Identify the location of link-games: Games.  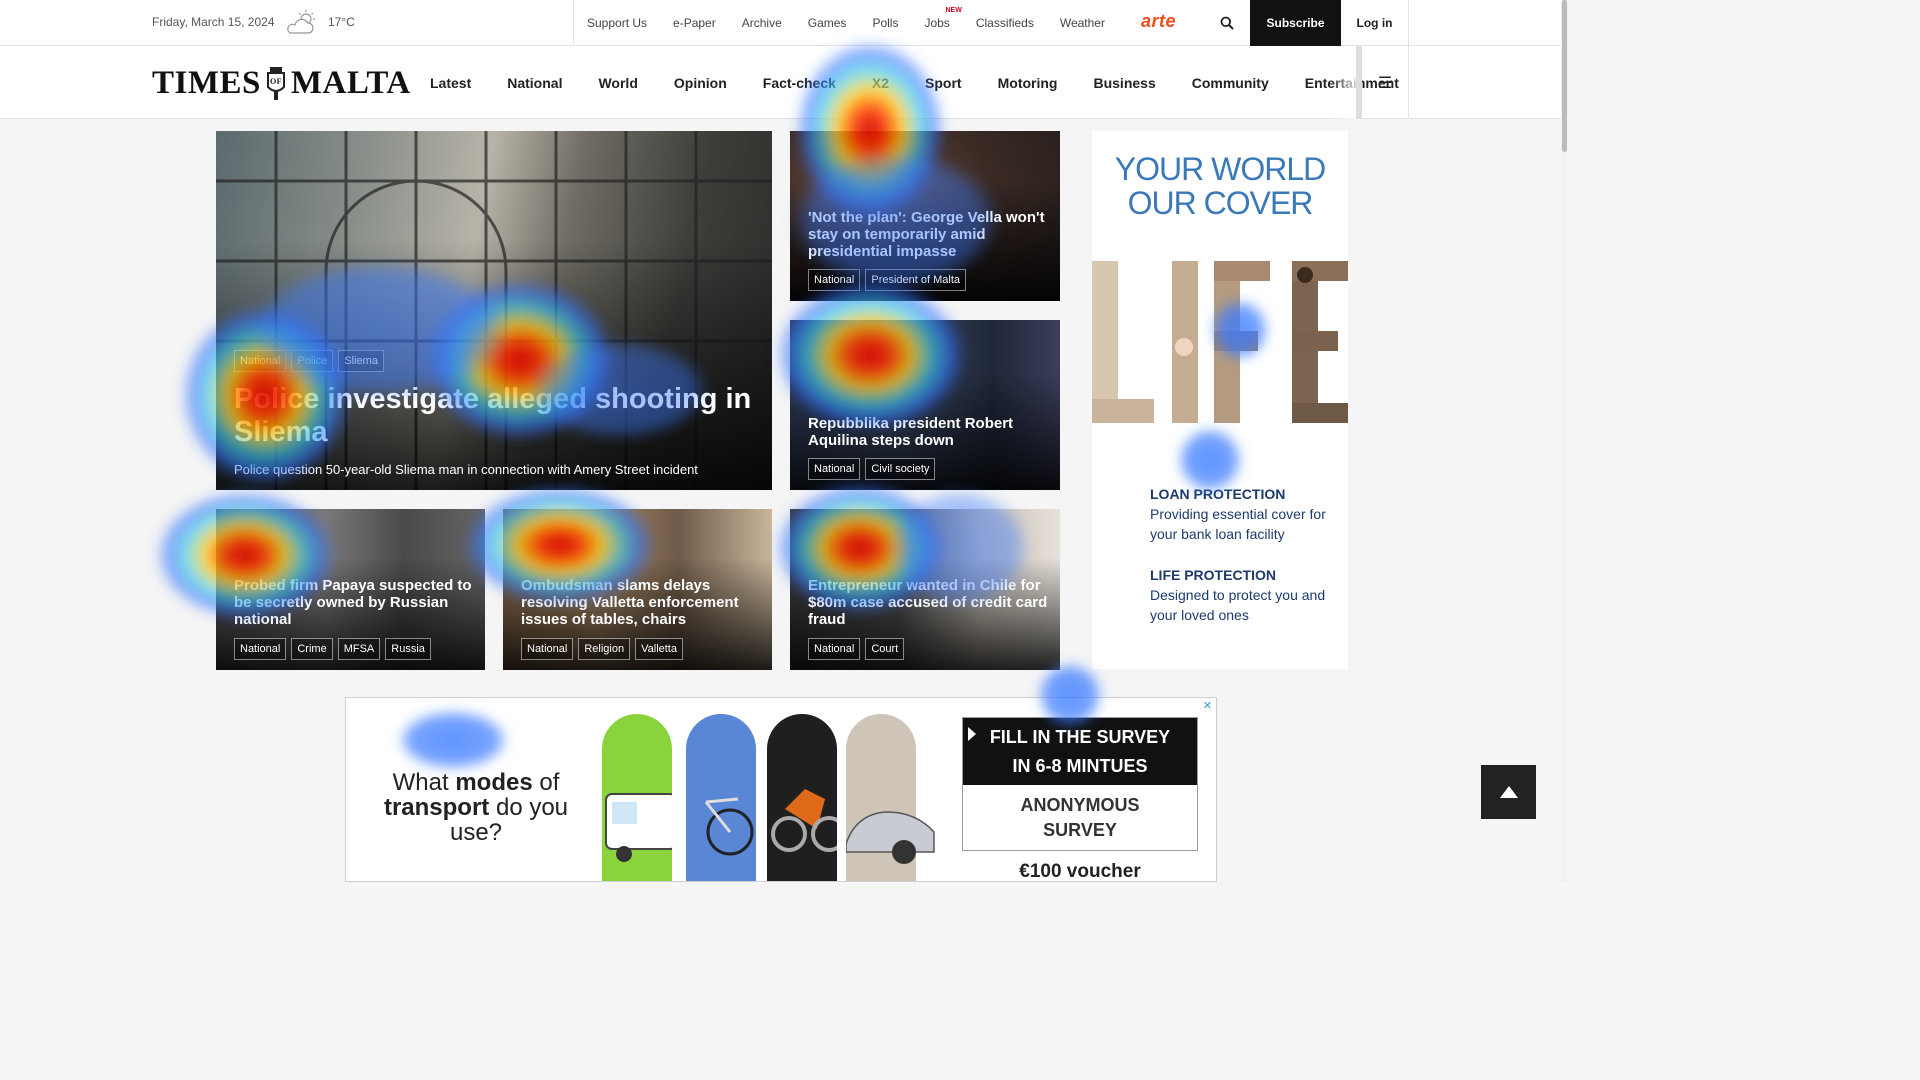
(827, 23).